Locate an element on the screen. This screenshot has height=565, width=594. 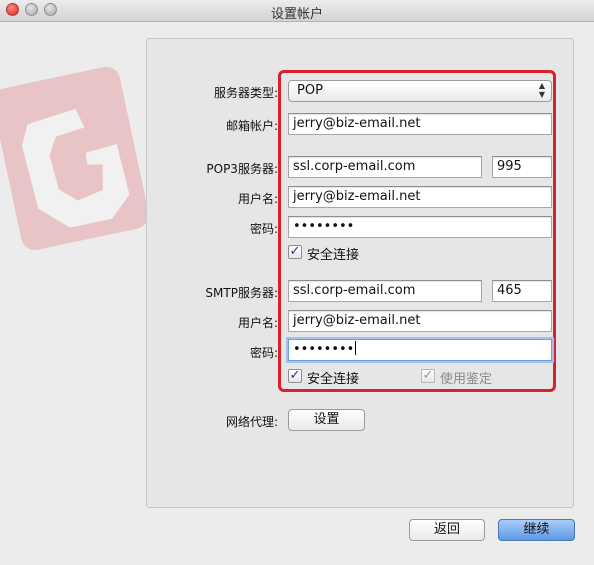
proxy-label: 网络代理: is located at coordinates (251, 422).